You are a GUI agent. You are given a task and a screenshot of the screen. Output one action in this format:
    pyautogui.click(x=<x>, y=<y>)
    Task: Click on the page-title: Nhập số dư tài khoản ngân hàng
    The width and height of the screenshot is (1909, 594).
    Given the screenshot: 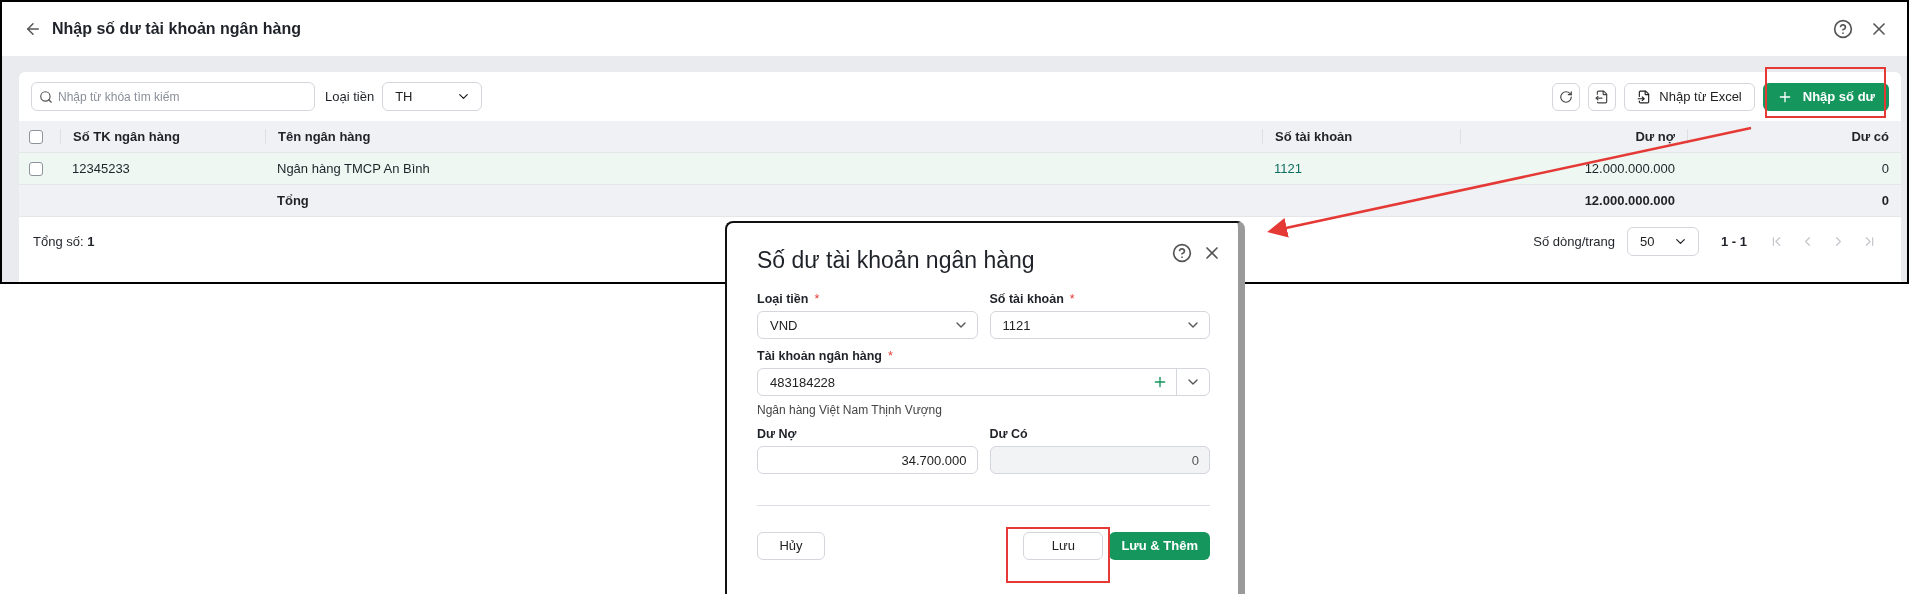 What is the action you would take?
    pyautogui.click(x=177, y=29)
    